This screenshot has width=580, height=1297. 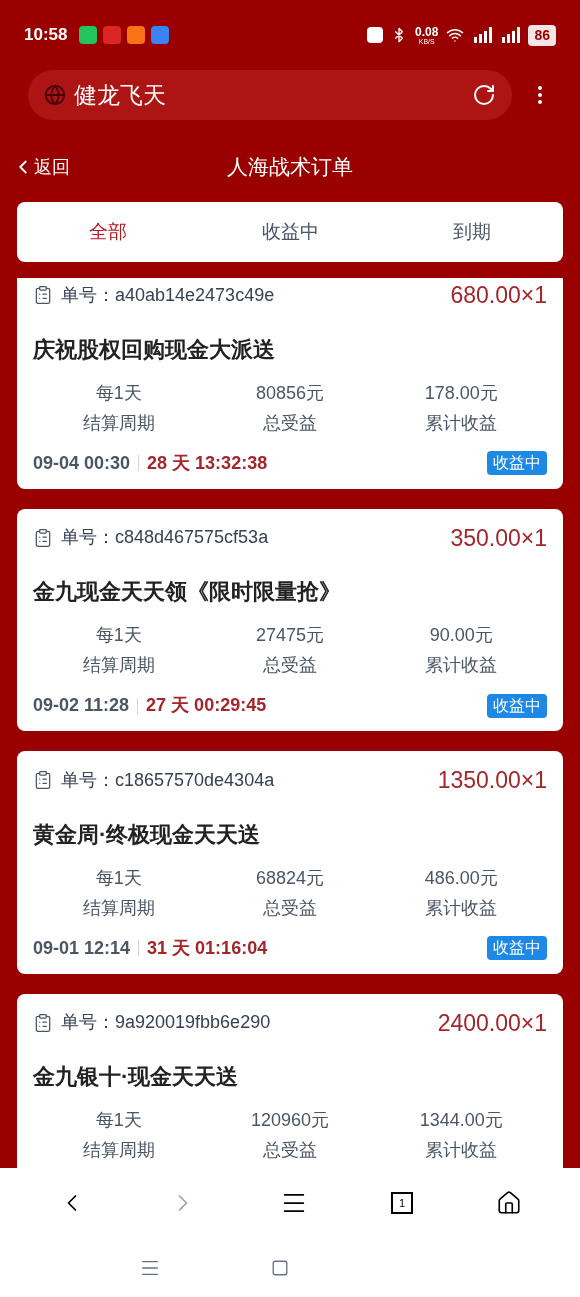 What do you see at coordinates (461, 393) in the screenshot?
I see `stat-value: 178.00元` at bounding box center [461, 393].